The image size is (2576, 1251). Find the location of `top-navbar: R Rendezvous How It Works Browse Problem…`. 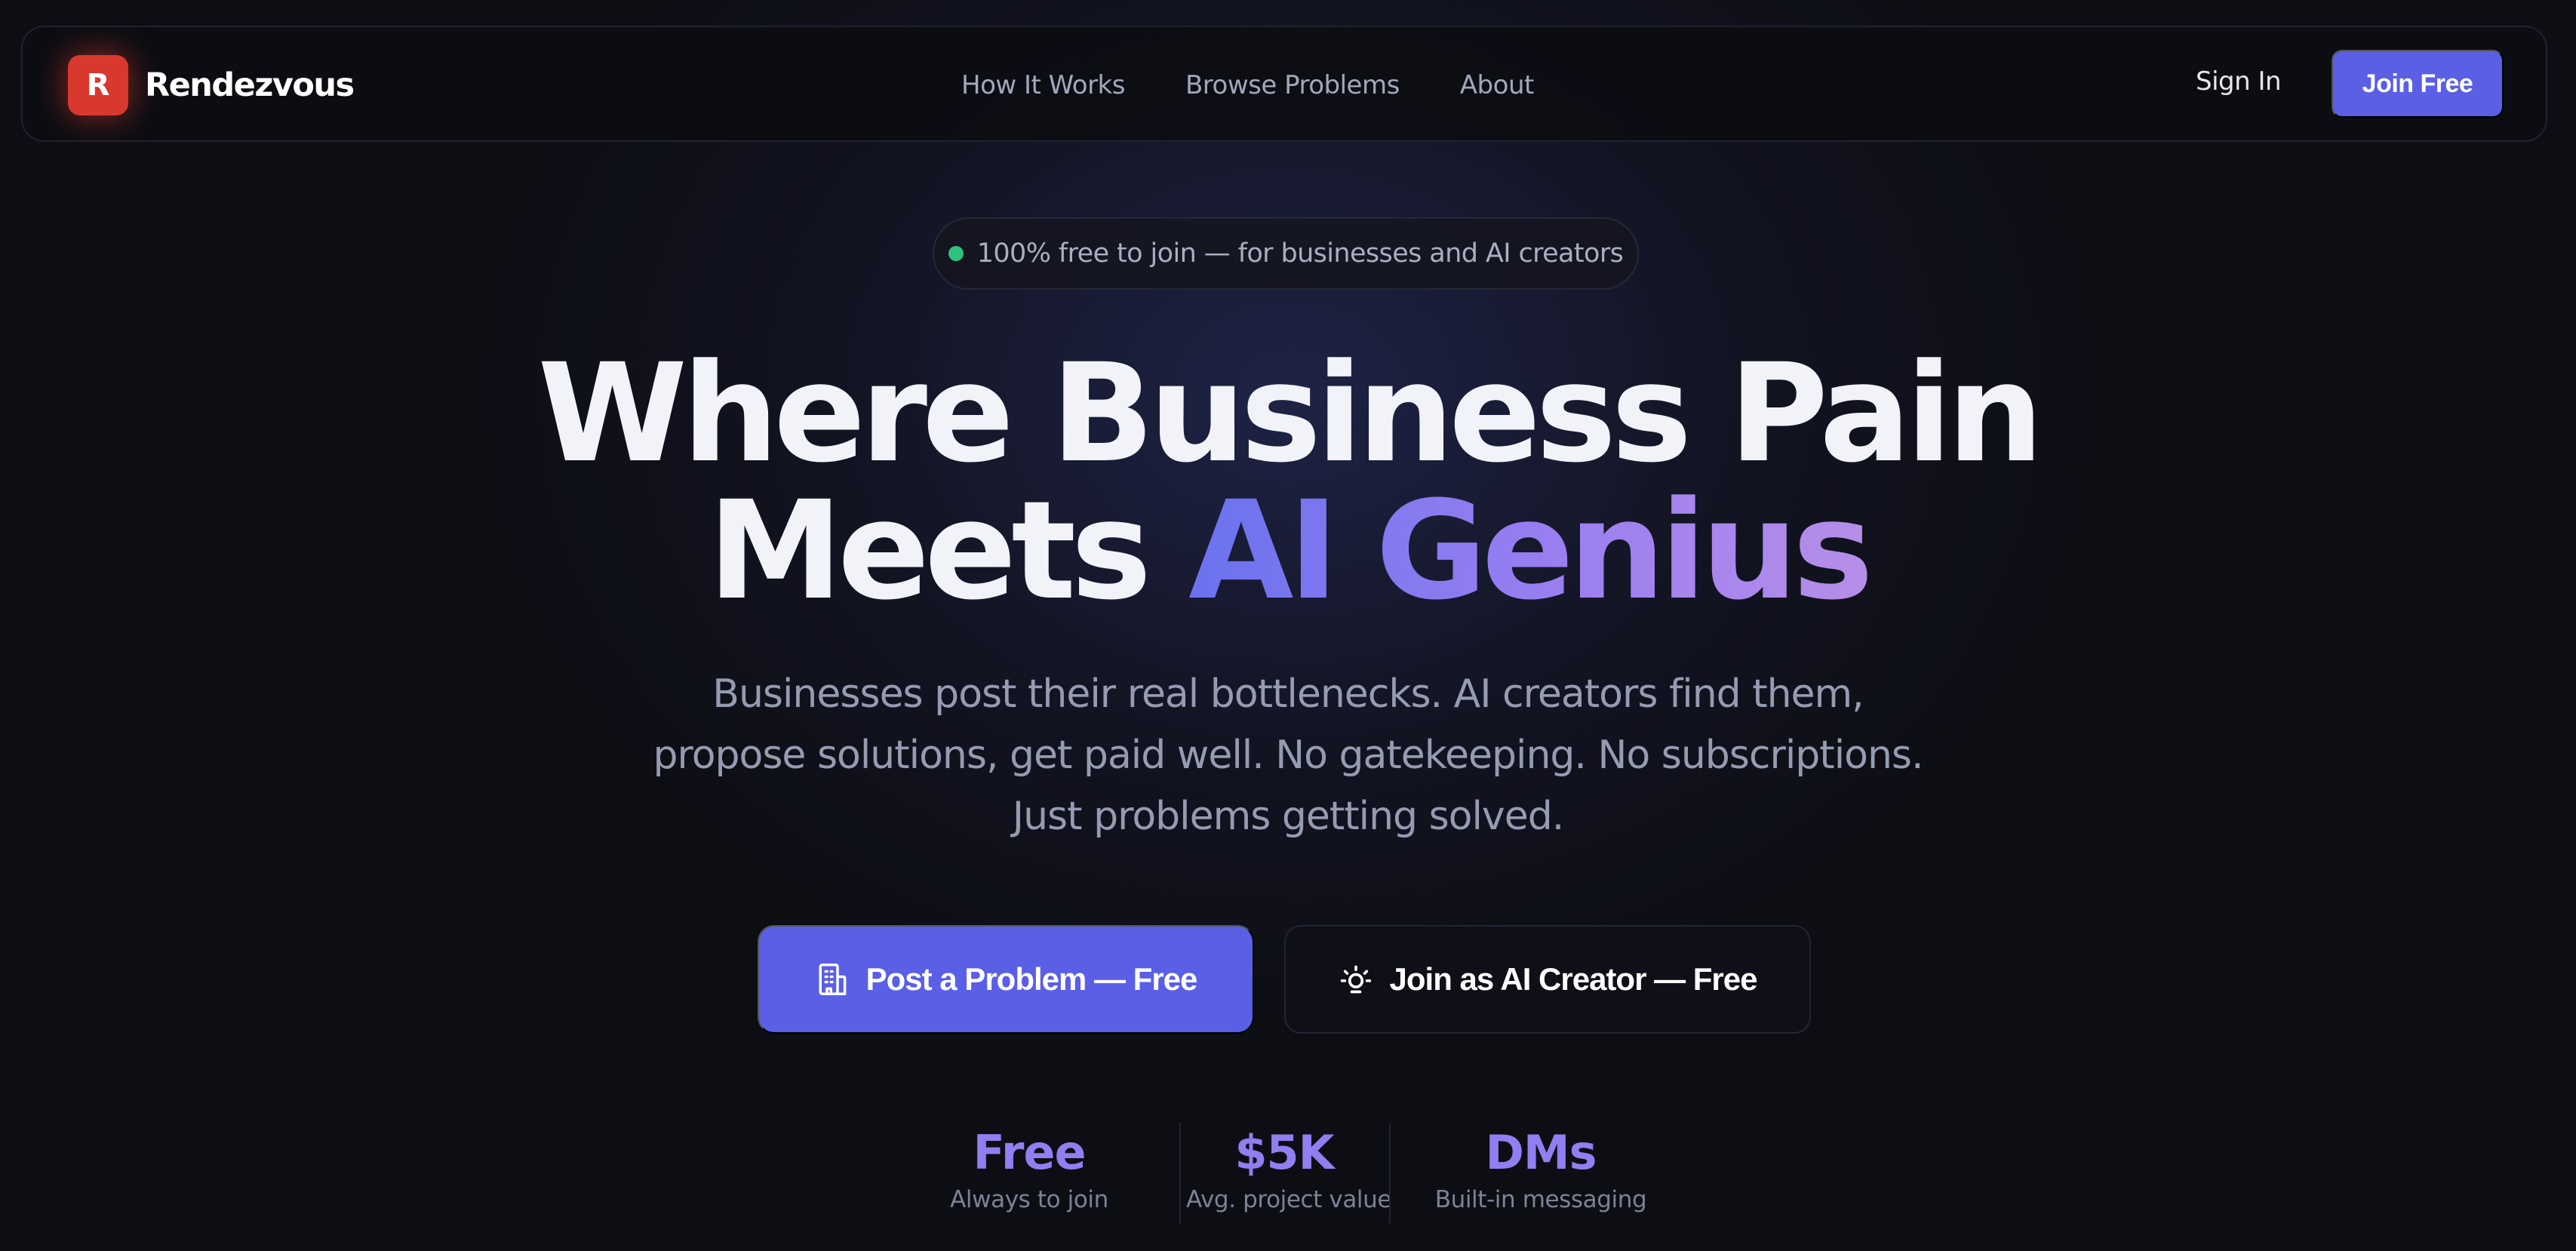

top-navbar: R Rendezvous How It Works Browse Problem… is located at coordinates (1284, 84).